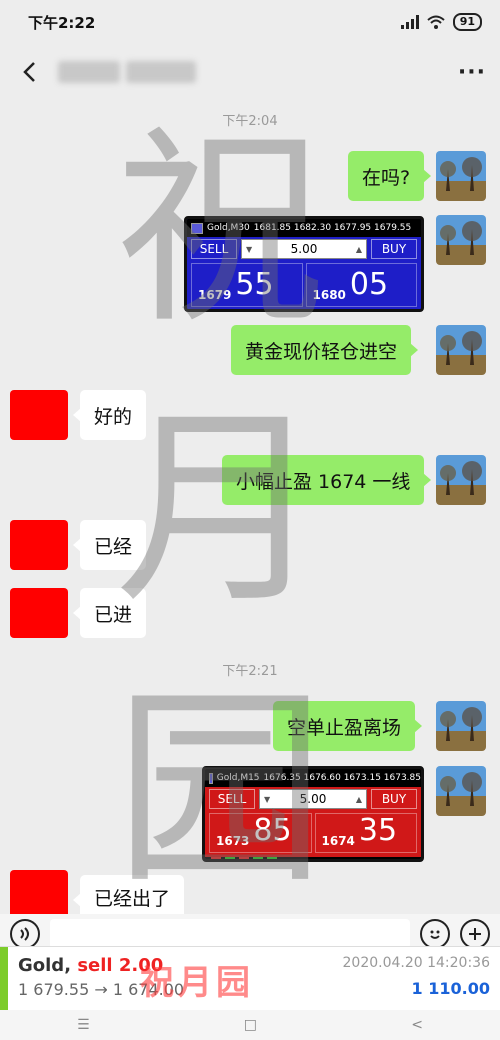 This screenshot has width=500, height=1040. Describe the element at coordinates (228, 228) in the screenshot. I see `trade-symbol: Gold,M30` at that location.